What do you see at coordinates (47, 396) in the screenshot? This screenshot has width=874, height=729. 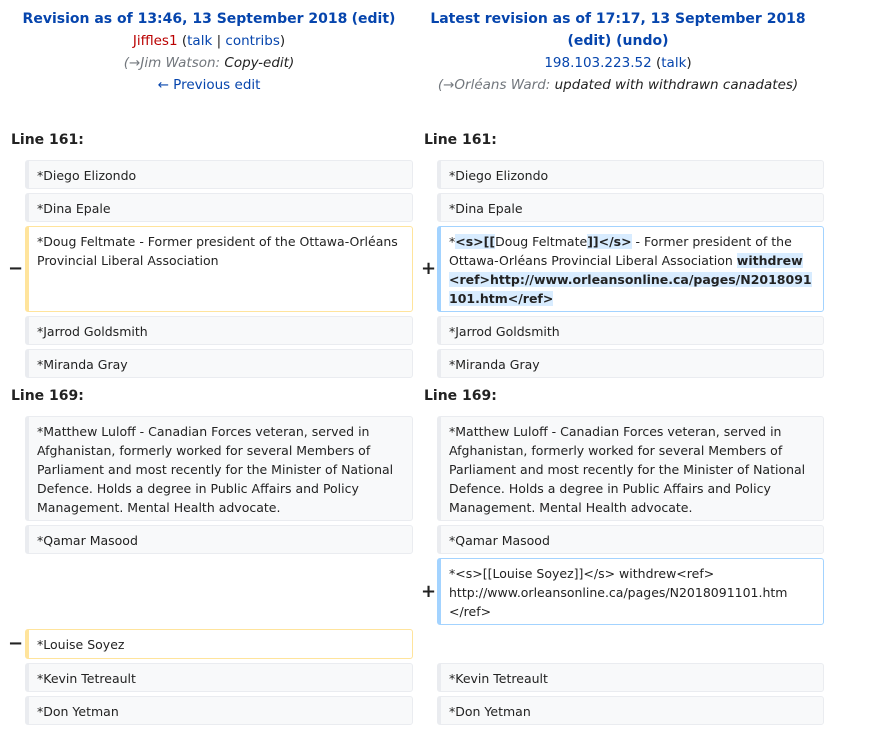 I see `line-number-left: Line 169:` at bounding box center [47, 396].